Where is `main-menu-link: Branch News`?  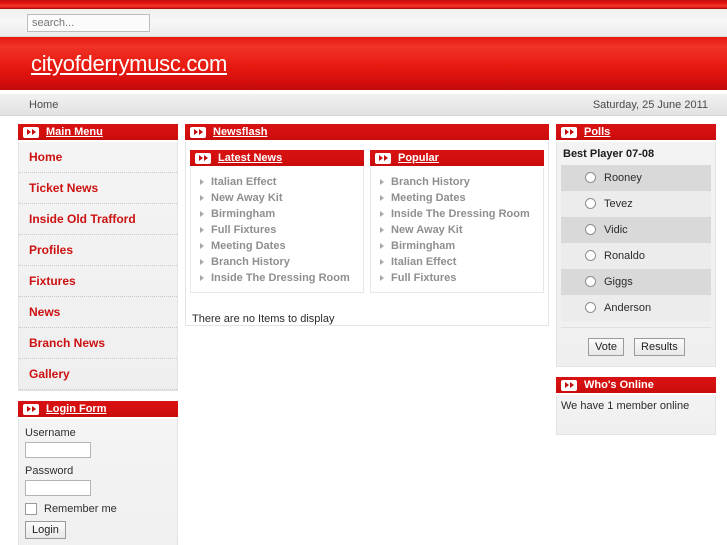 main-menu-link: Branch News is located at coordinates (67, 343).